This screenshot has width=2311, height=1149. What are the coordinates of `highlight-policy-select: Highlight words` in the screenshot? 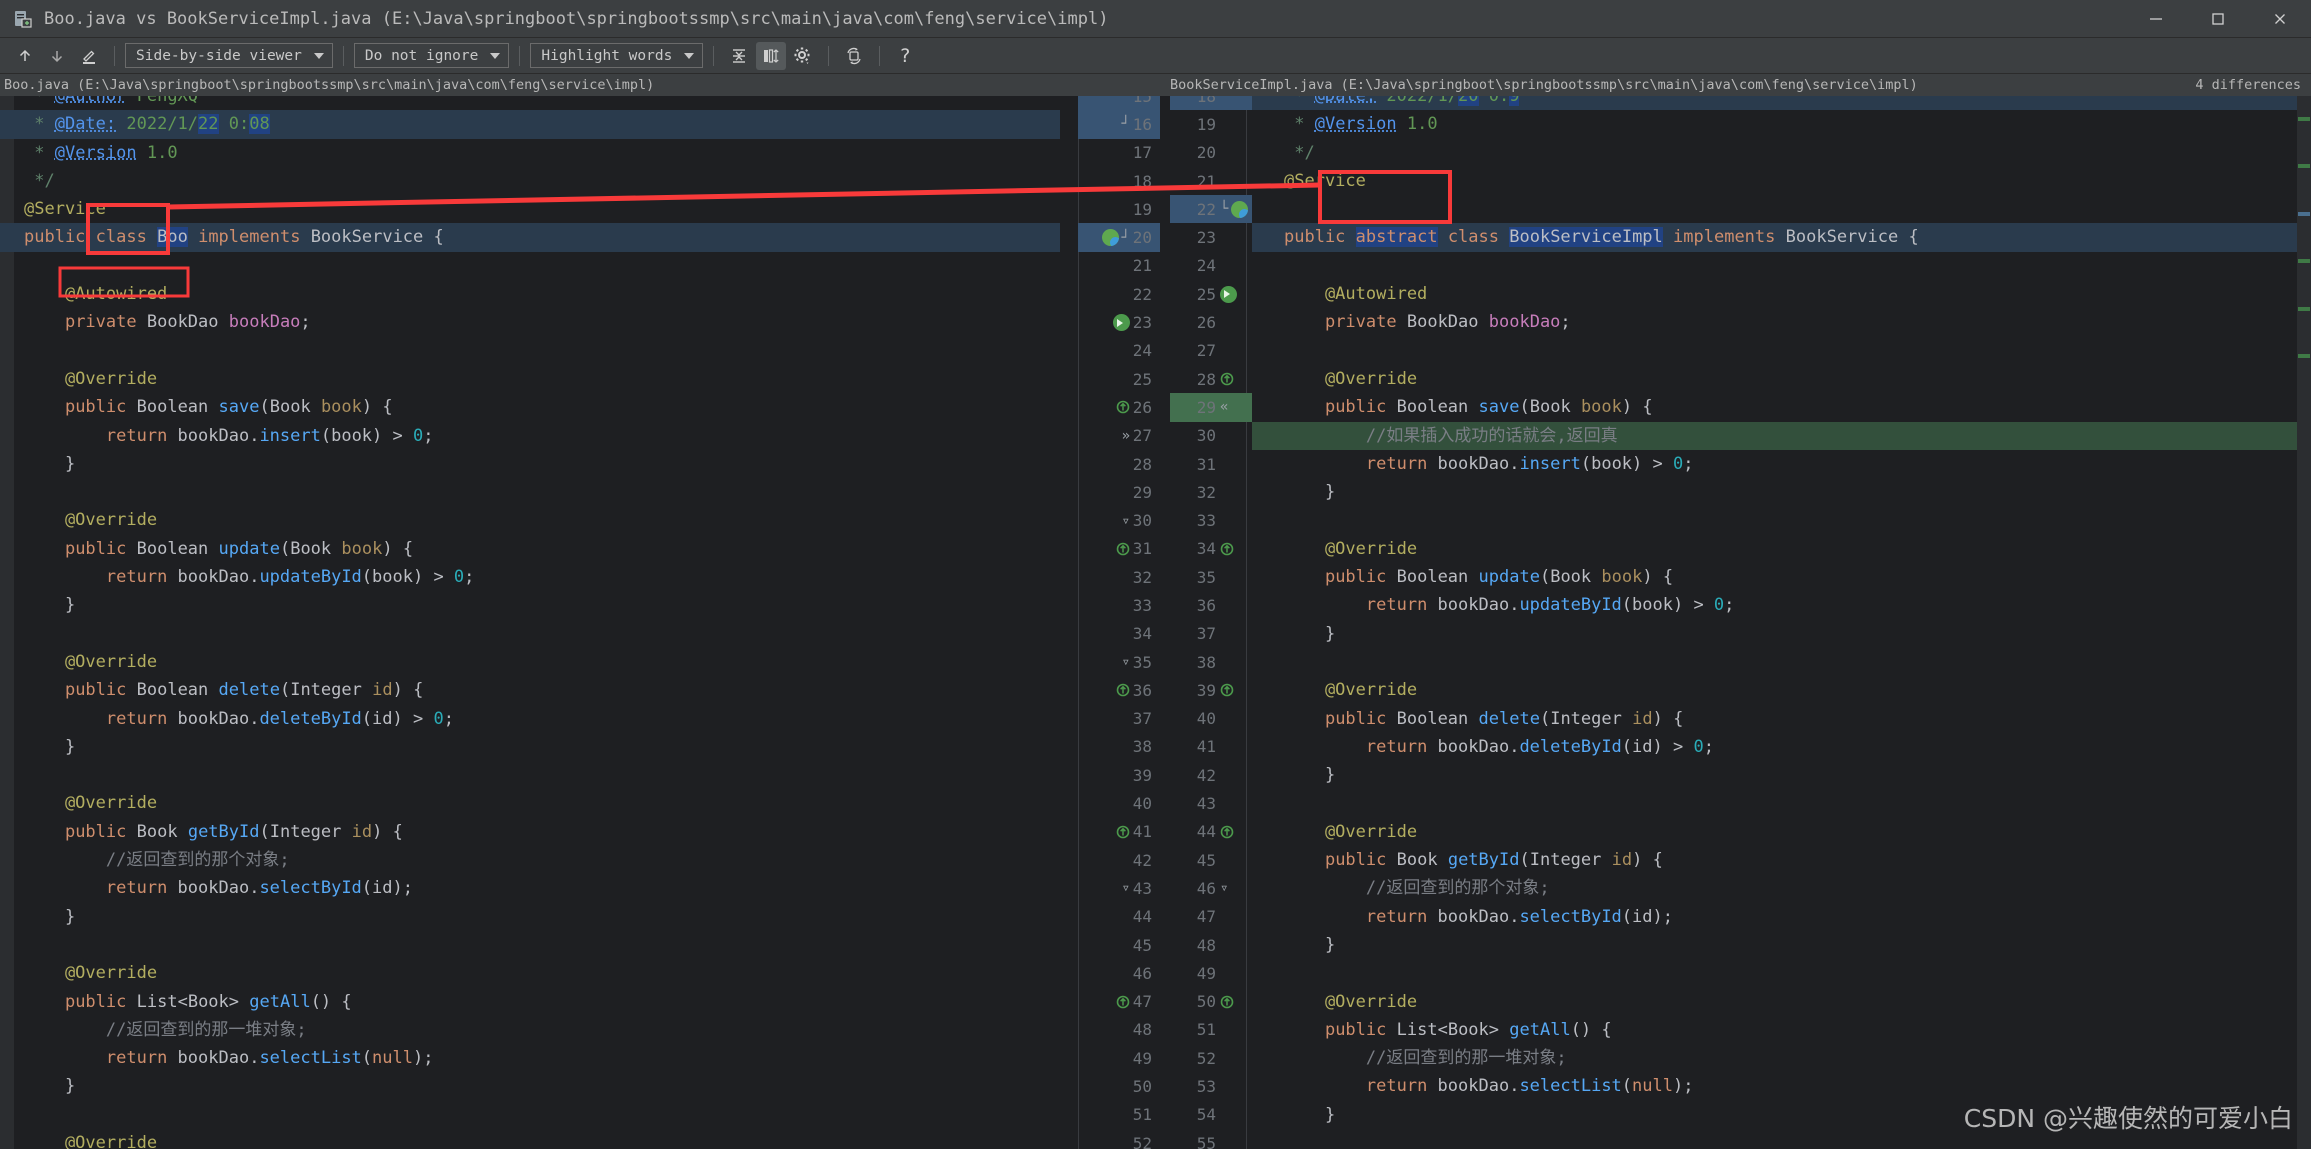 It's located at (617, 55).